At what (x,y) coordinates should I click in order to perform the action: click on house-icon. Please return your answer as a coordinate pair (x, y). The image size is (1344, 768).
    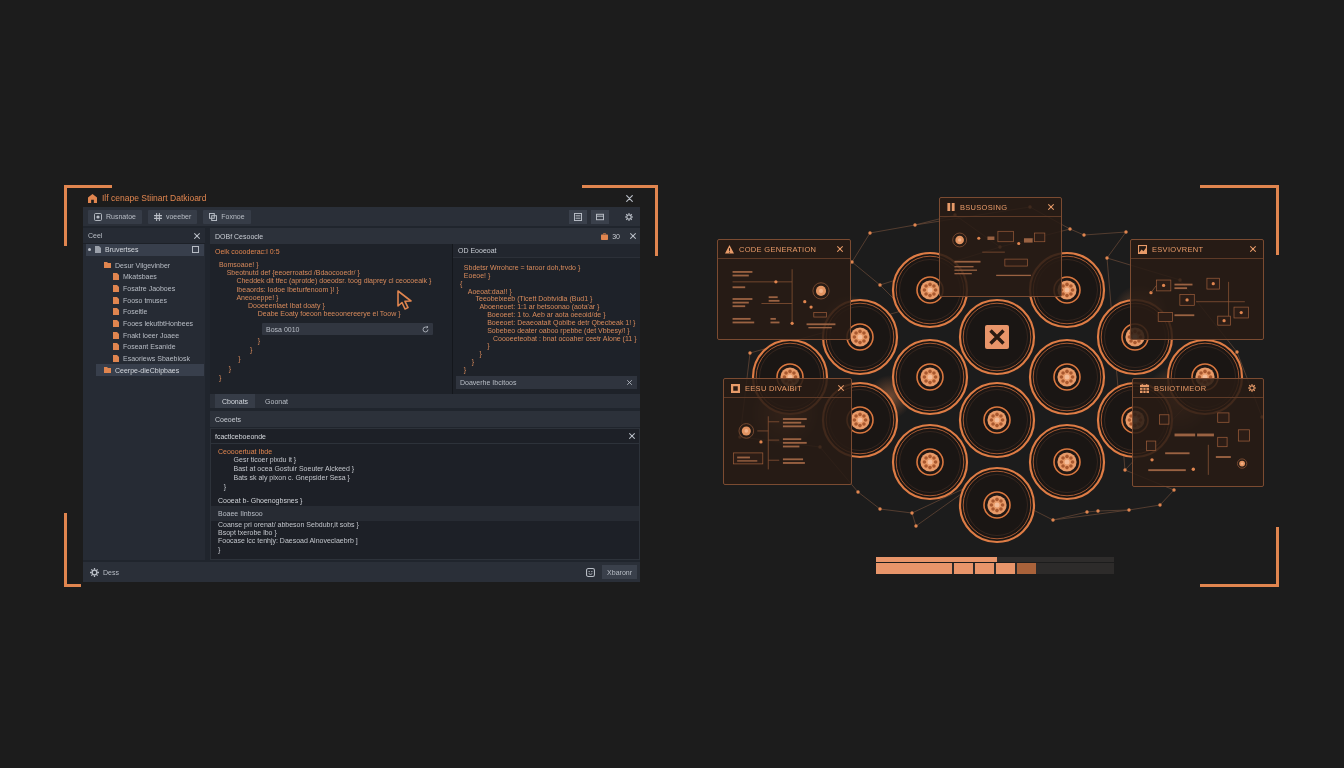
    Looking at the image, I should click on (92, 198).